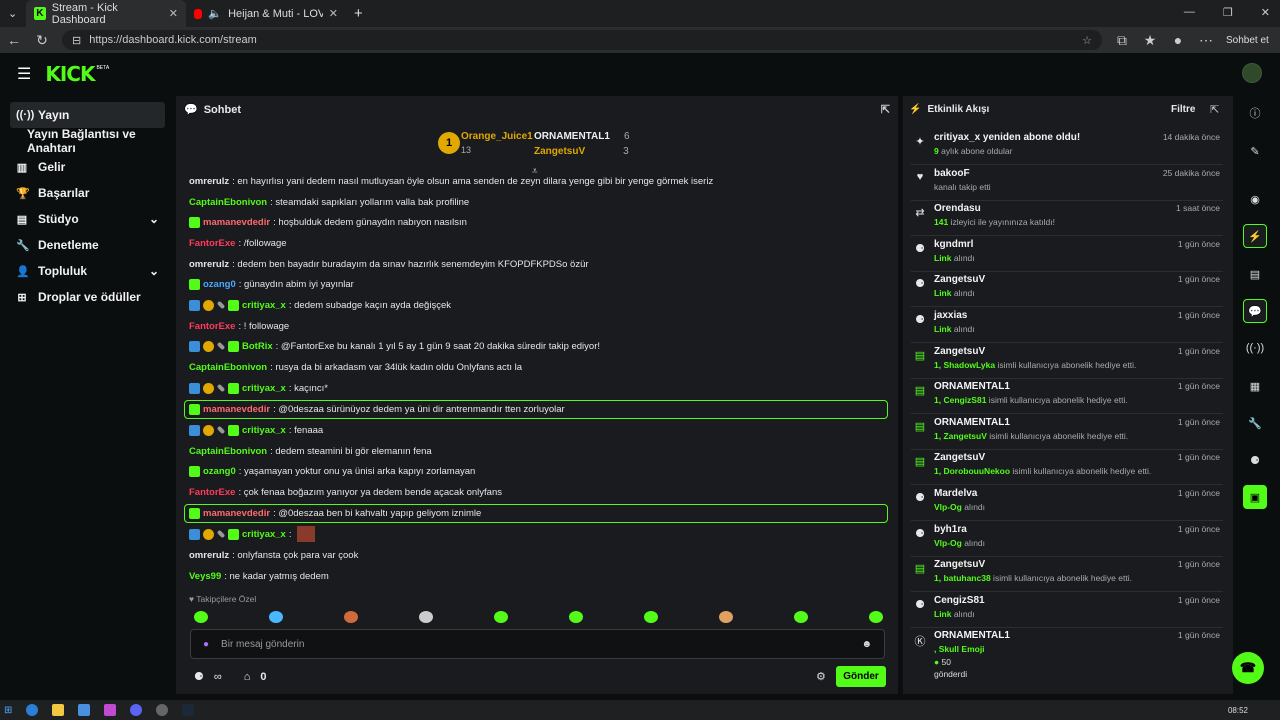 The height and width of the screenshot is (720, 1280). I want to click on close-window-icon: ✕, so click(1265, 12).